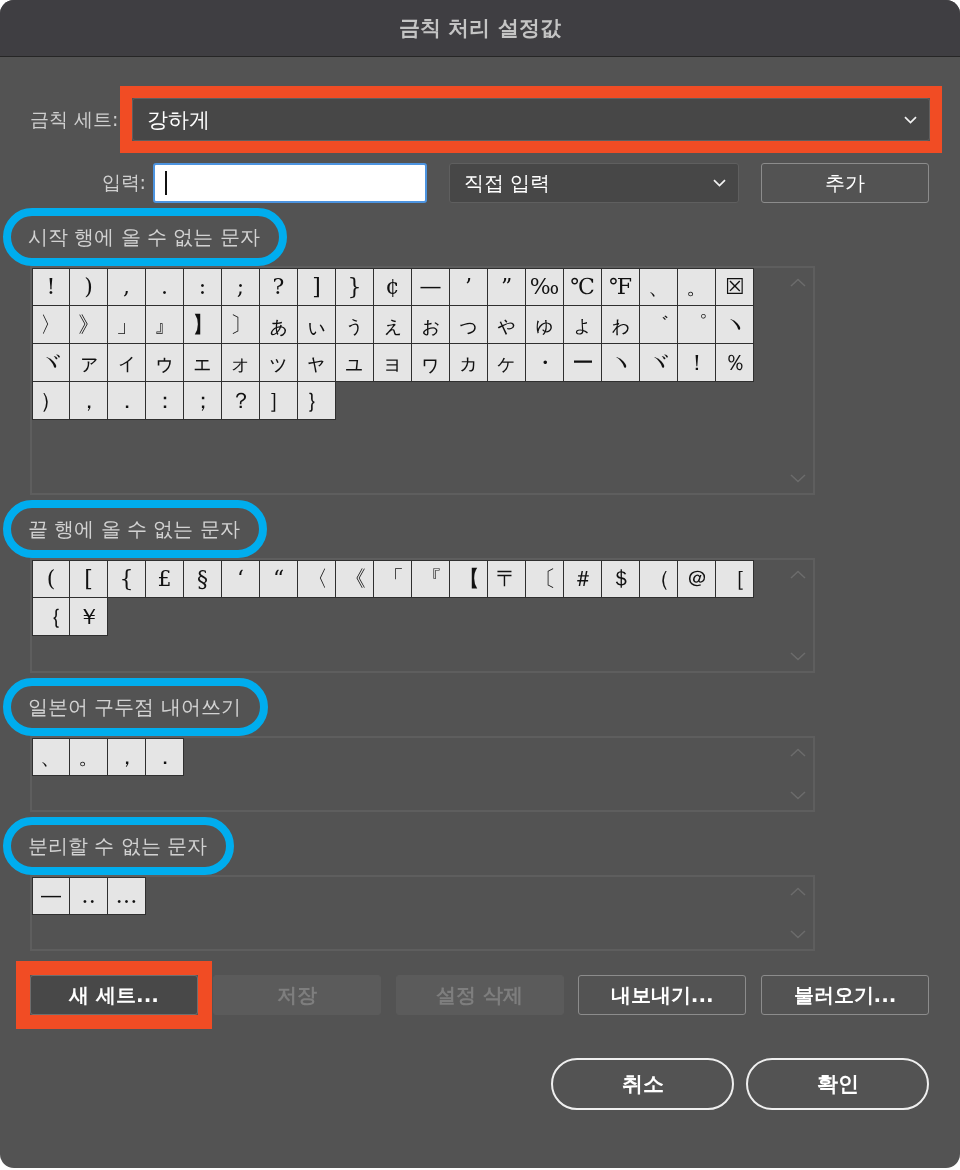  What do you see at coordinates (203, 363) in the screenshot?
I see `char-cell: ェ` at bounding box center [203, 363].